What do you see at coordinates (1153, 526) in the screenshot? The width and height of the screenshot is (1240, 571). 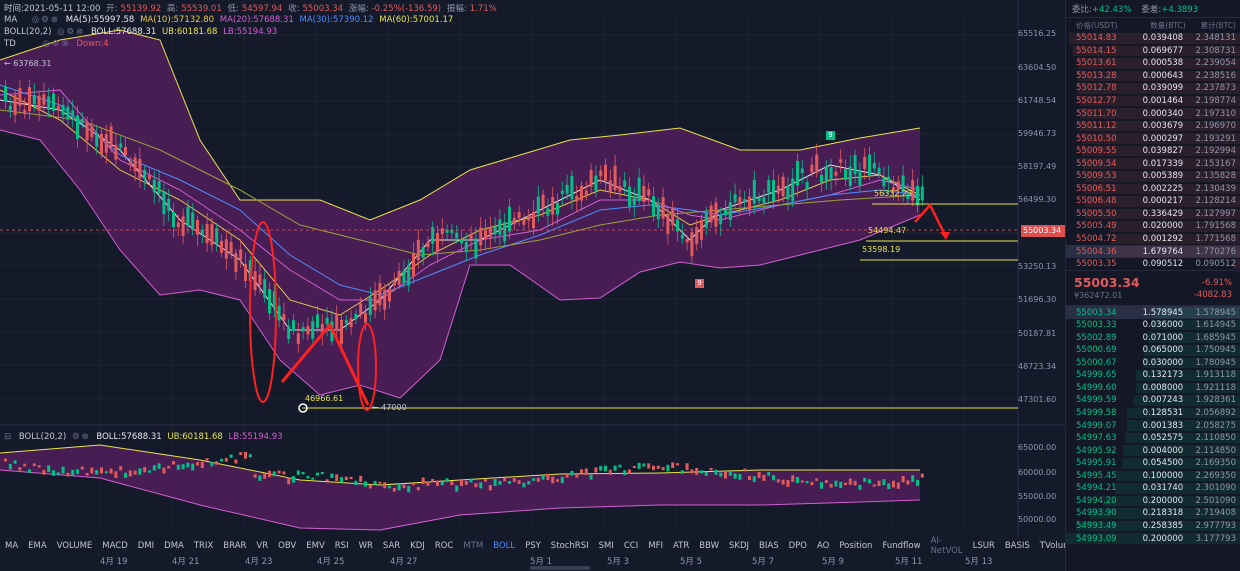 I see `bid-row: 54993.49 0.258385 2.977793` at bounding box center [1153, 526].